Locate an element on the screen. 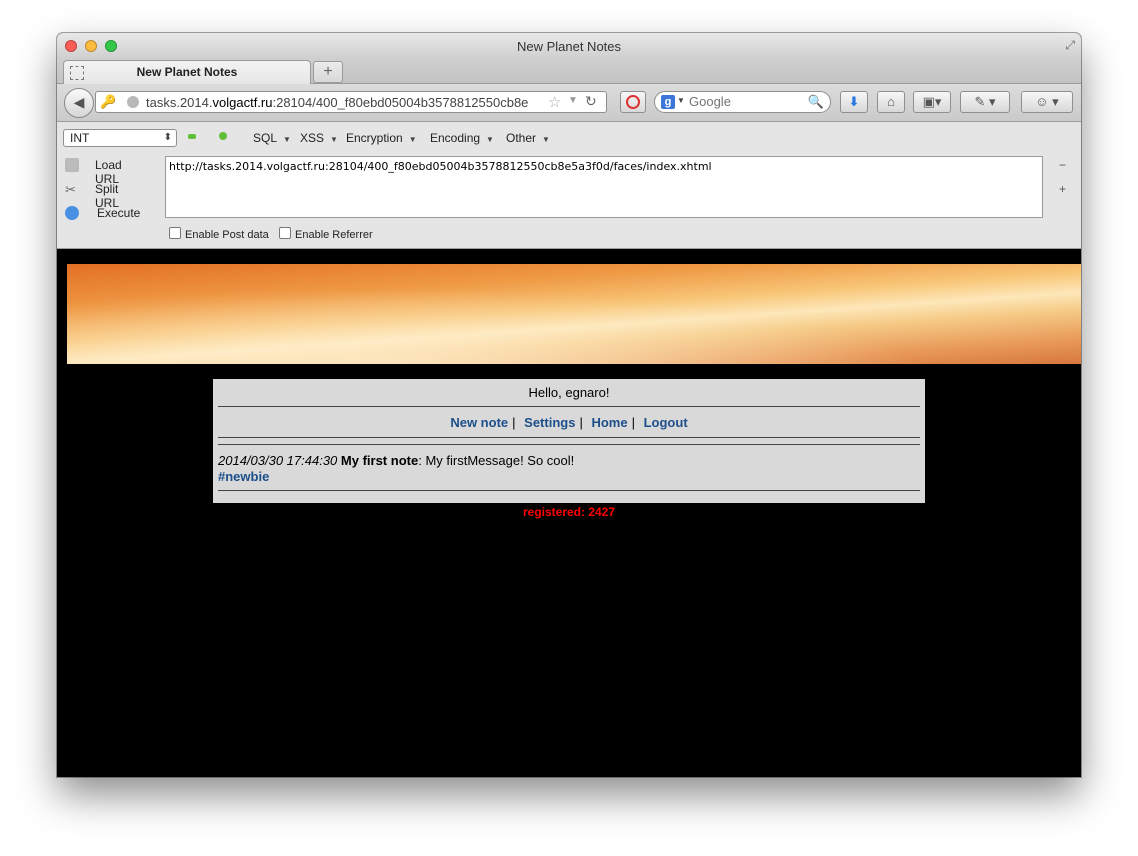 This screenshot has width=1138, height=856. window-title: New Planet Notes is located at coordinates (569, 46).